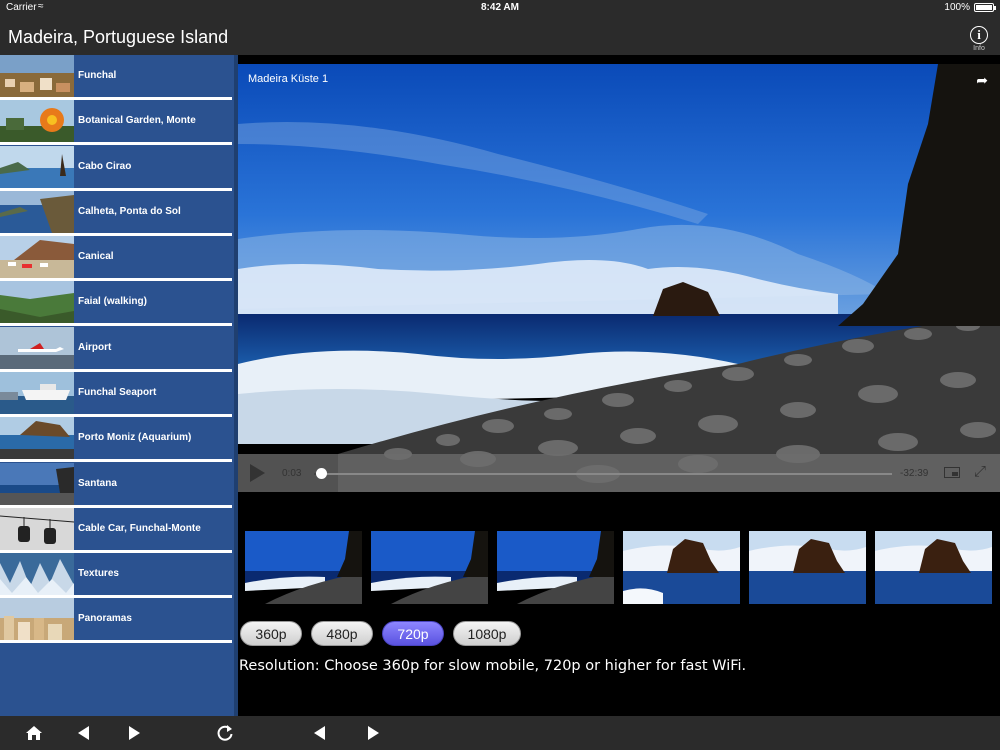 The height and width of the screenshot is (750, 1000). What do you see at coordinates (342, 633) in the screenshot?
I see `resolution-480p-button: 480p` at bounding box center [342, 633].